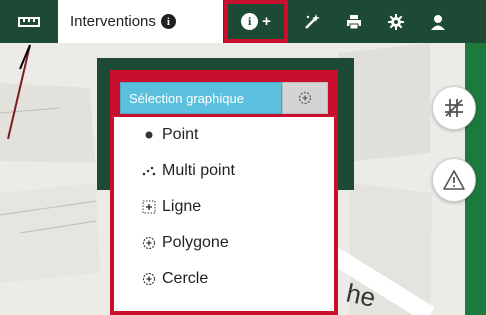 This screenshot has height=315, width=486. What do you see at coordinates (113, 21) in the screenshot?
I see `tab-interventions-label: Interventions` at bounding box center [113, 21].